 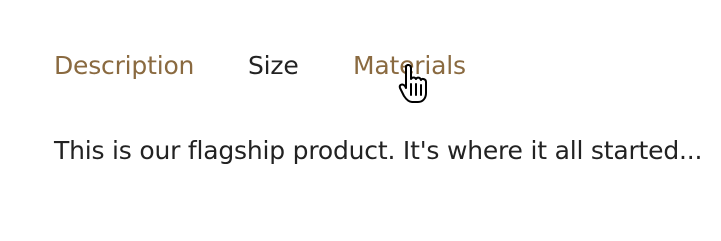 What do you see at coordinates (124, 66) in the screenshot?
I see `tab-description: Description` at bounding box center [124, 66].